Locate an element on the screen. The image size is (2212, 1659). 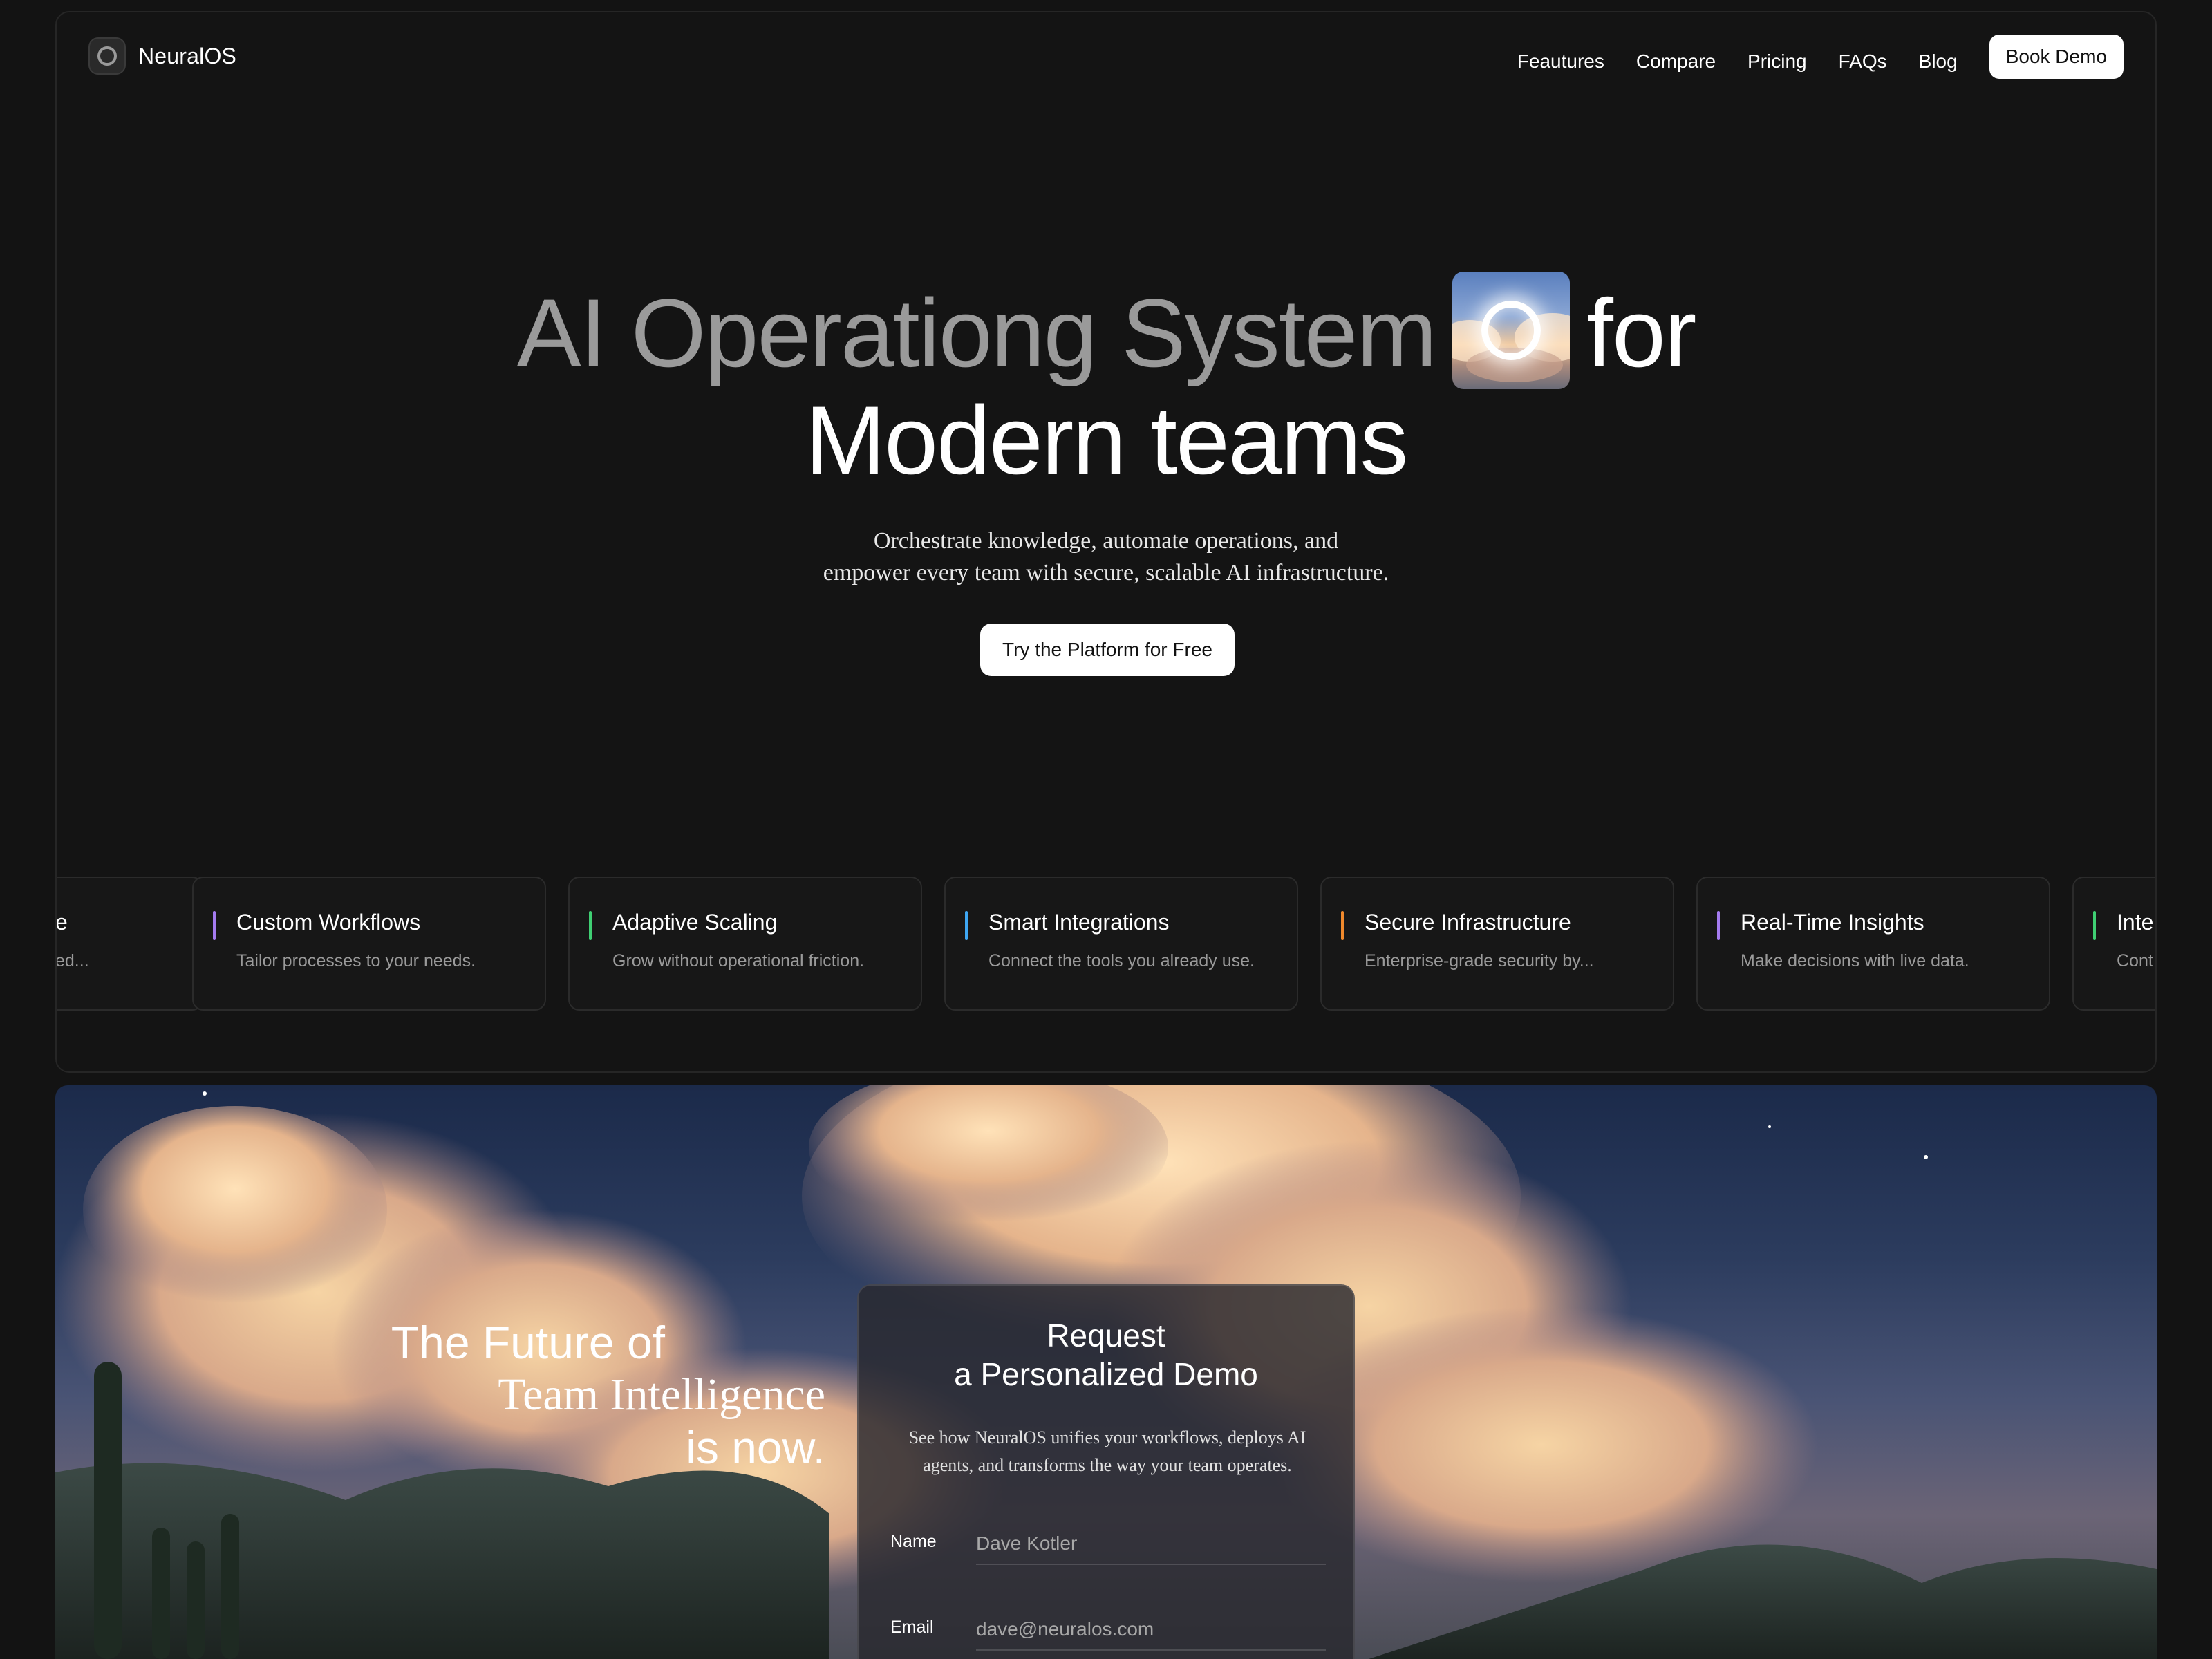
form-title-line2: a Personalized Demo is located at coordinates (1106, 1374).